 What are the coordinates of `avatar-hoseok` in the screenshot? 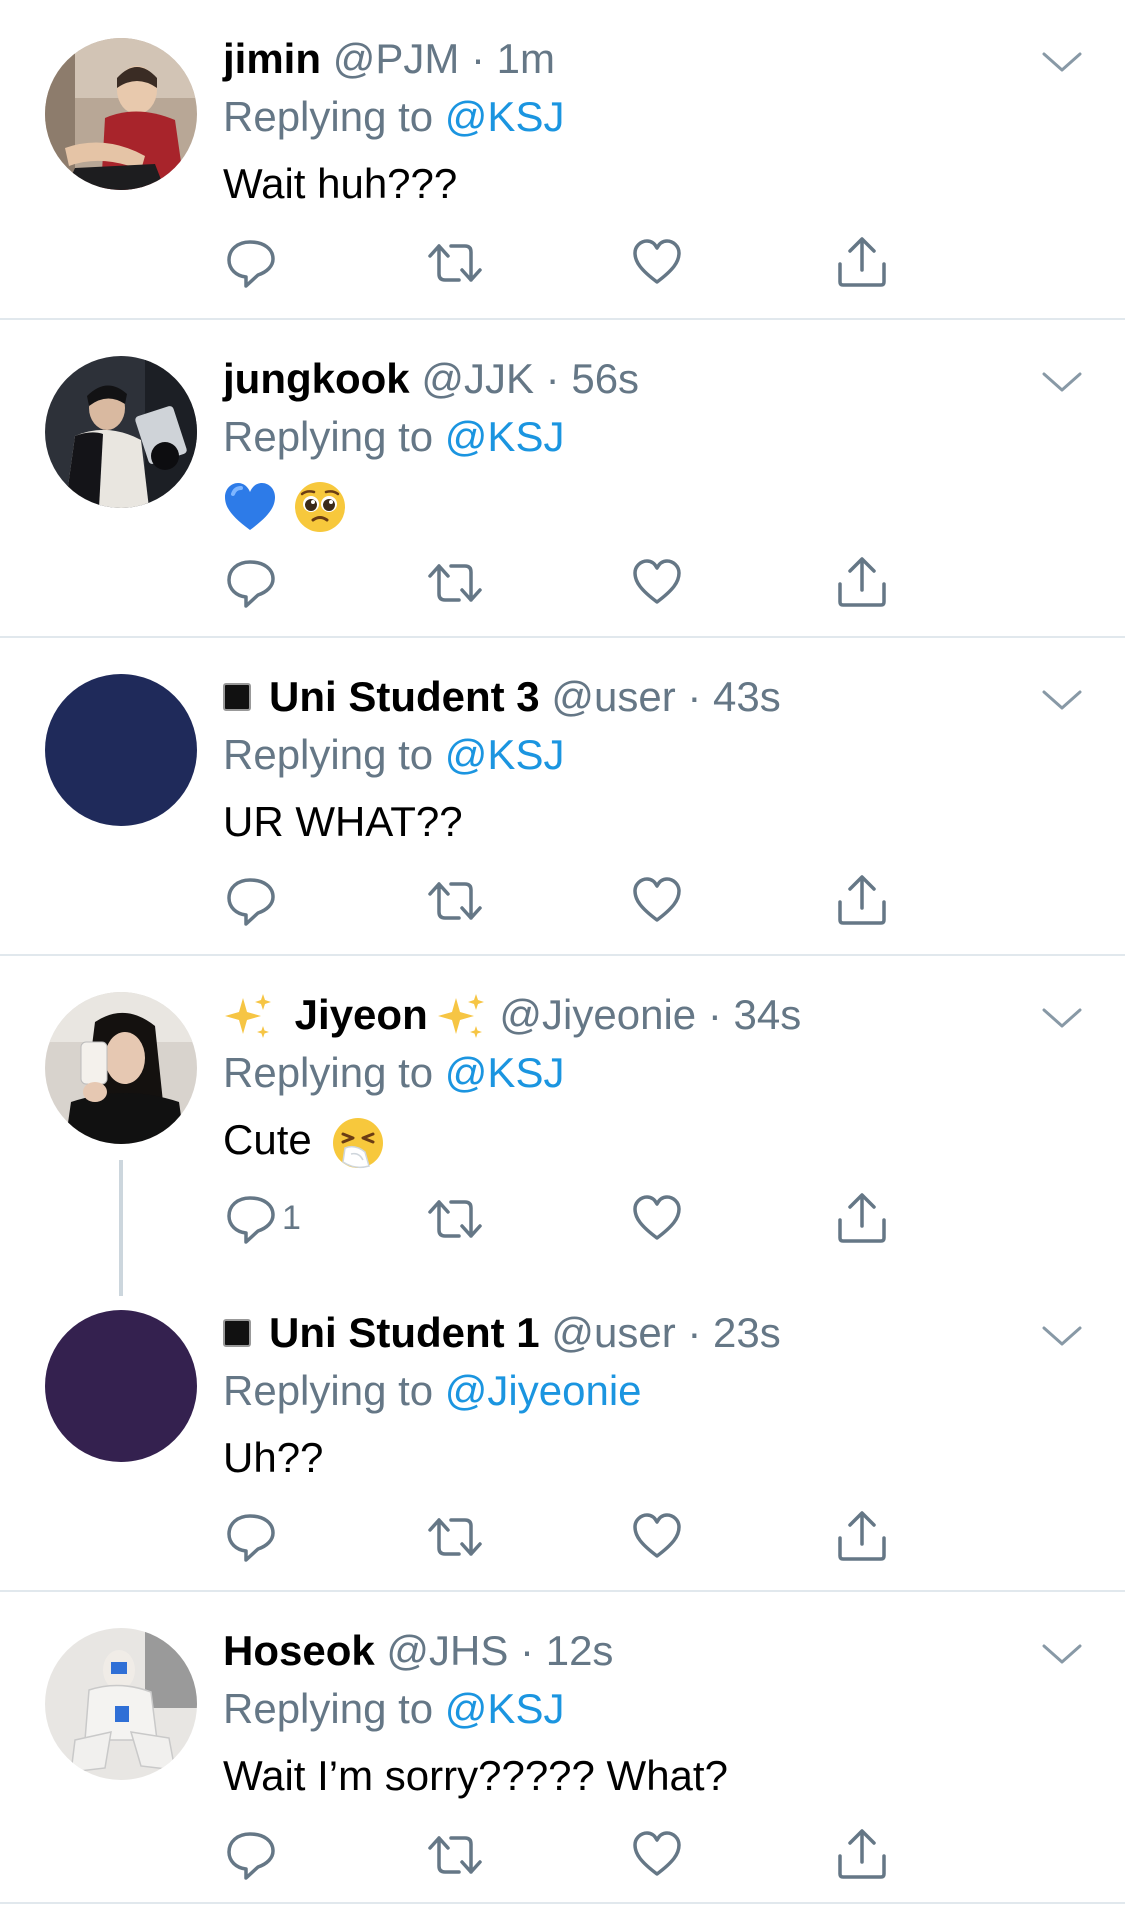 It's located at (121, 1704).